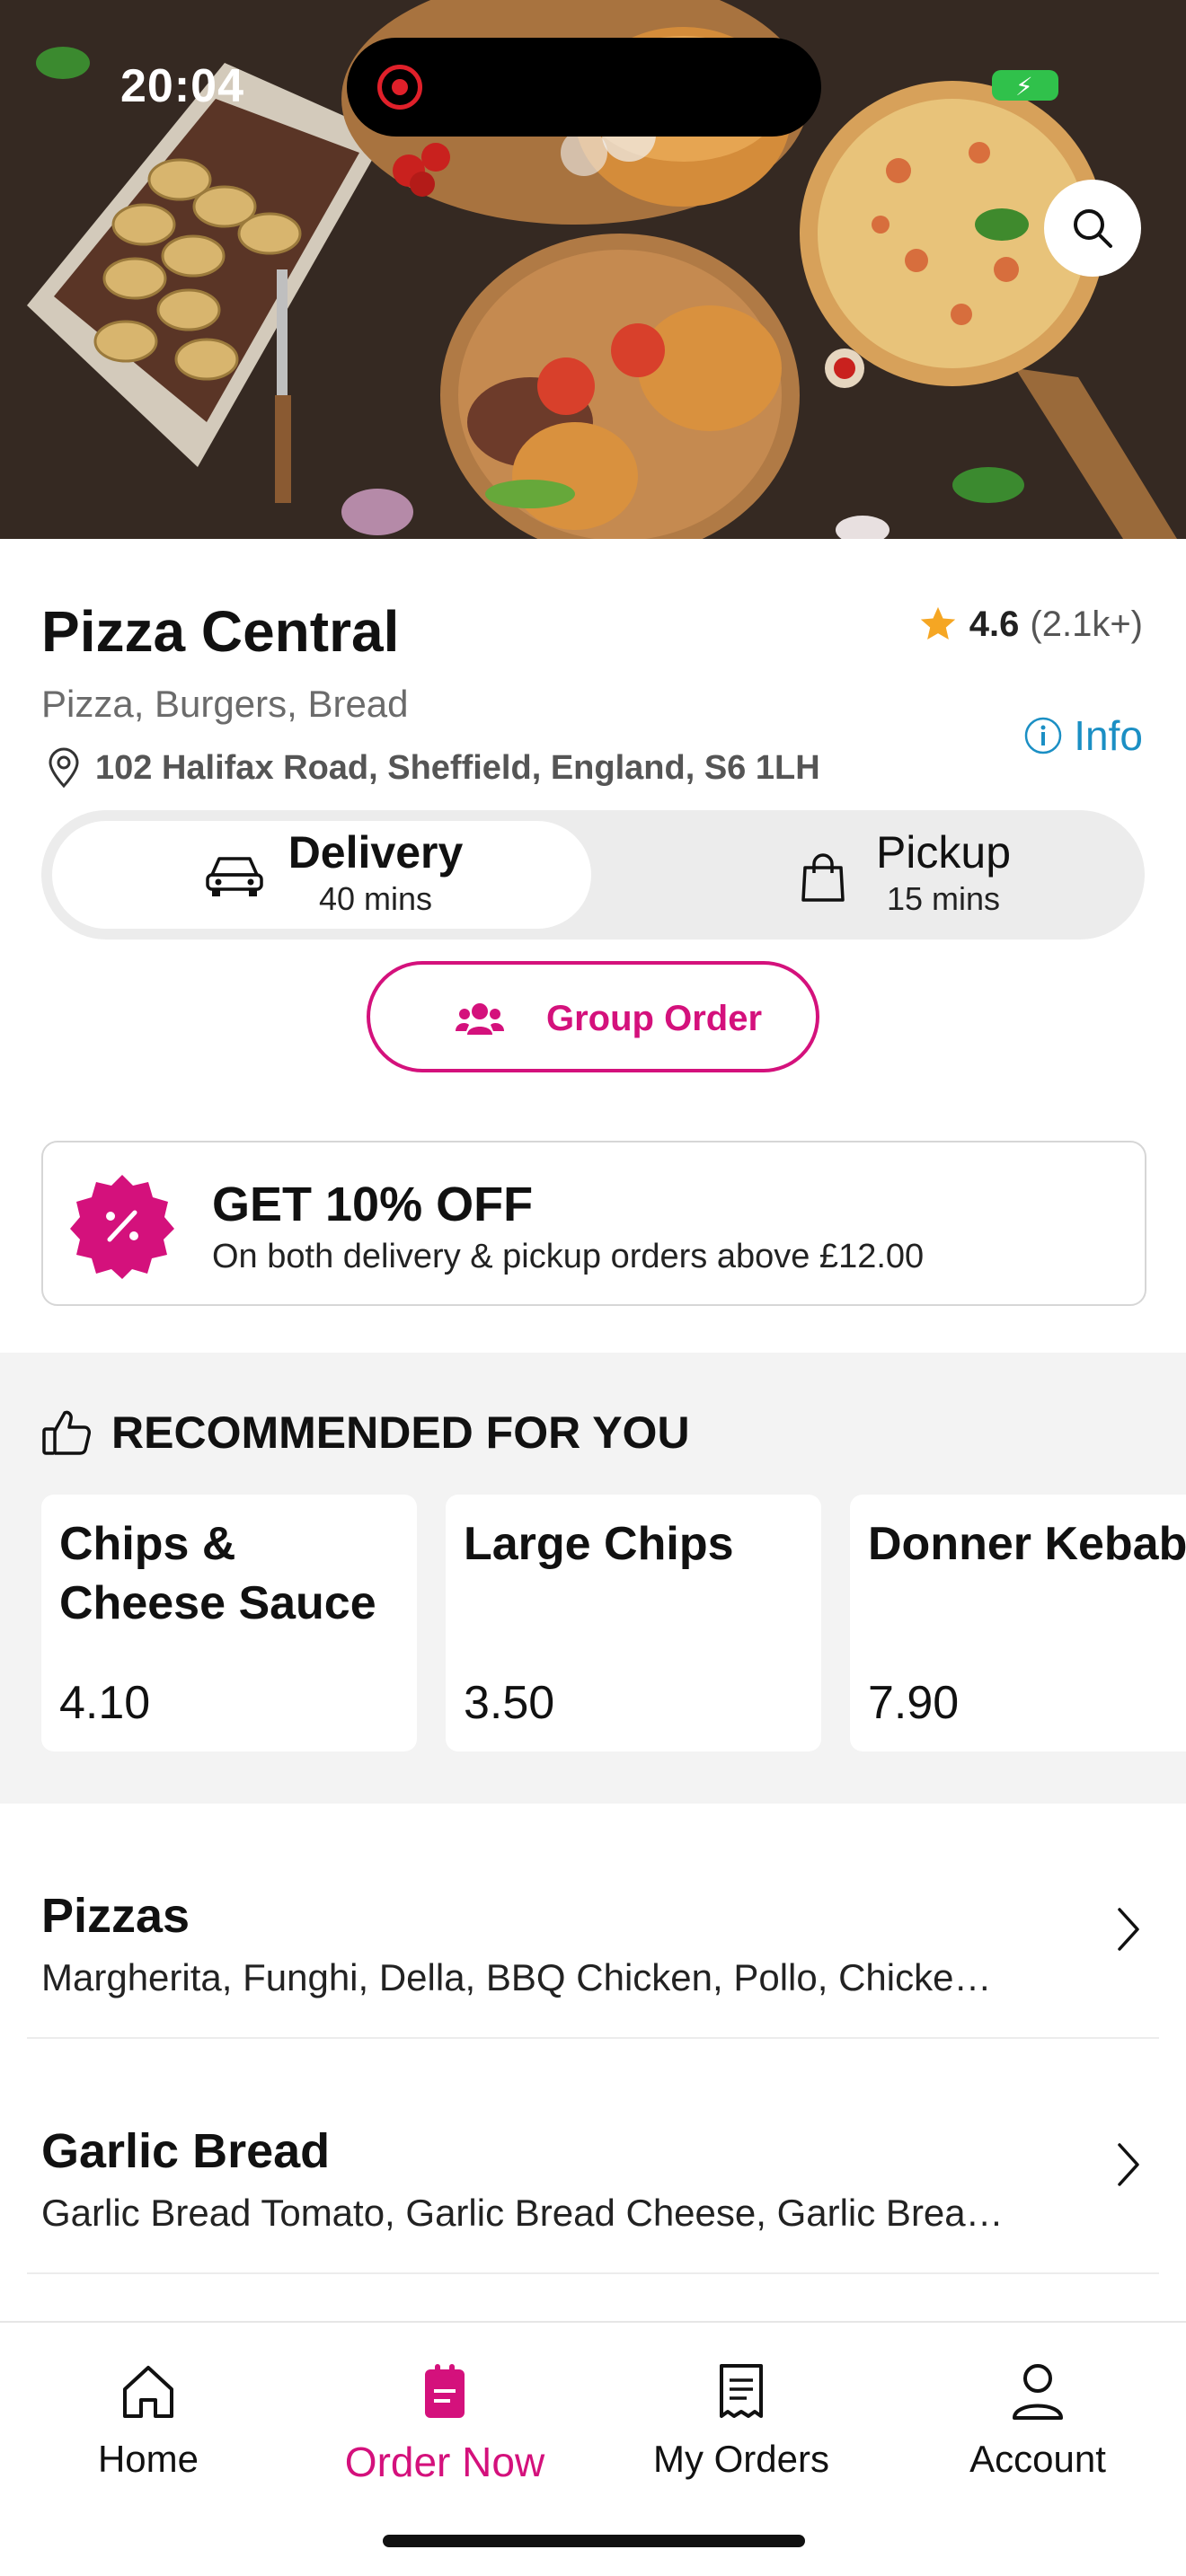 This screenshot has height=2576, width=1186. I want to click on delivery-option: Delivery 40 mins, so click(321, 875).